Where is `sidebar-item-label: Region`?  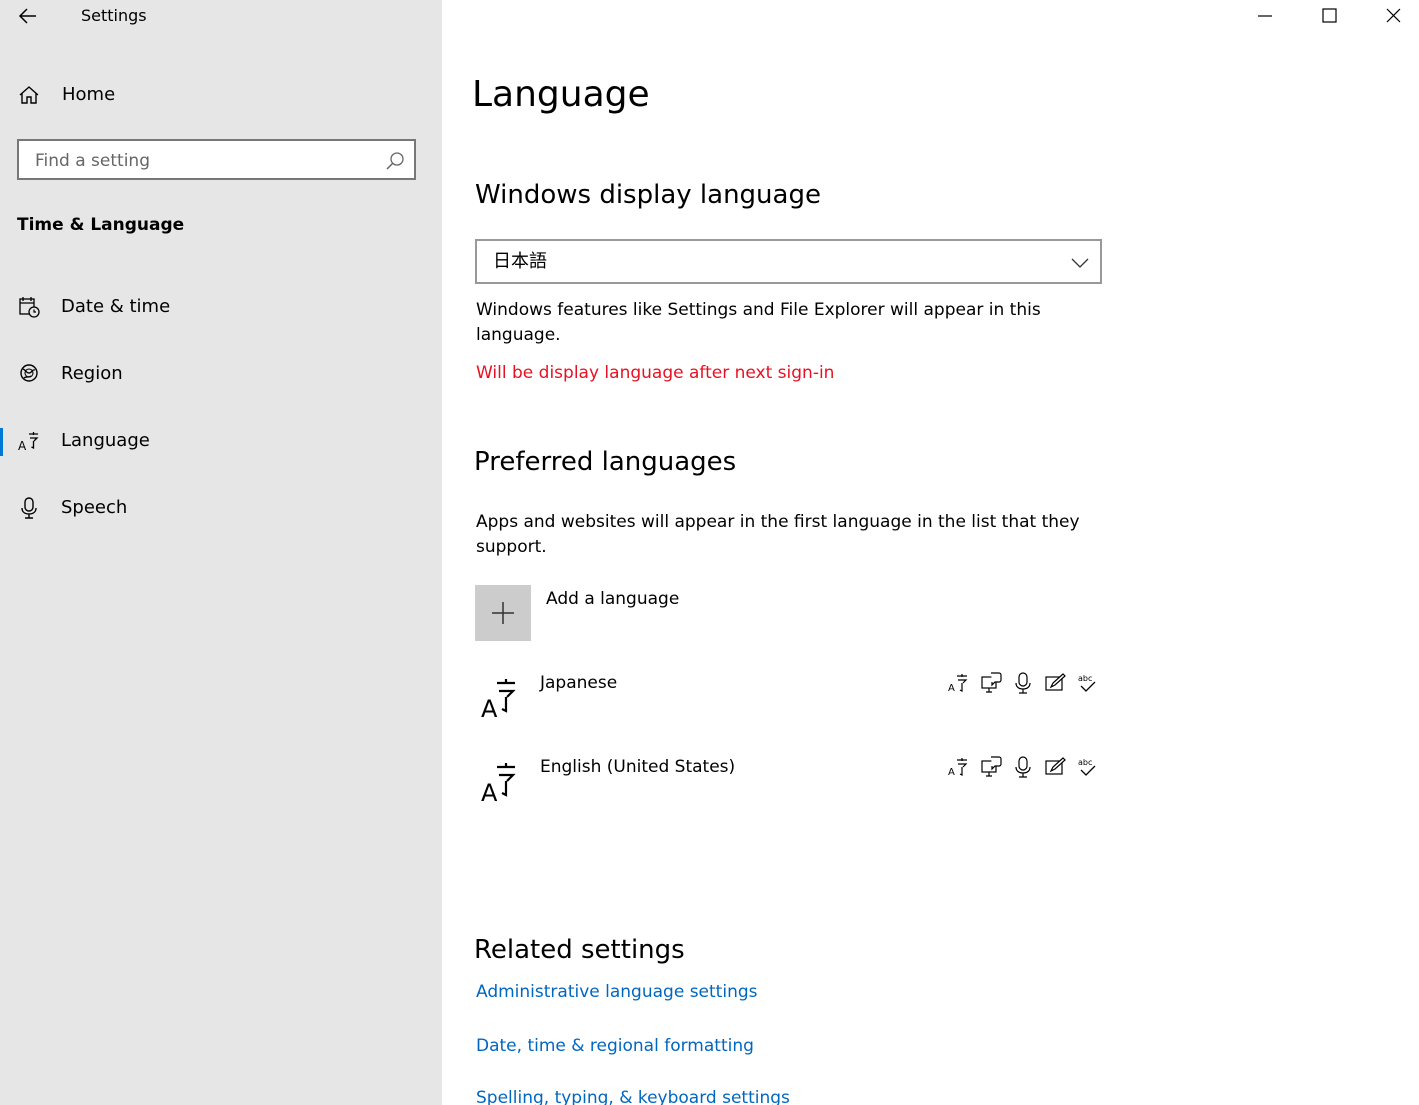 sidebar-item-label: Region is located at coordinates (92, 373).